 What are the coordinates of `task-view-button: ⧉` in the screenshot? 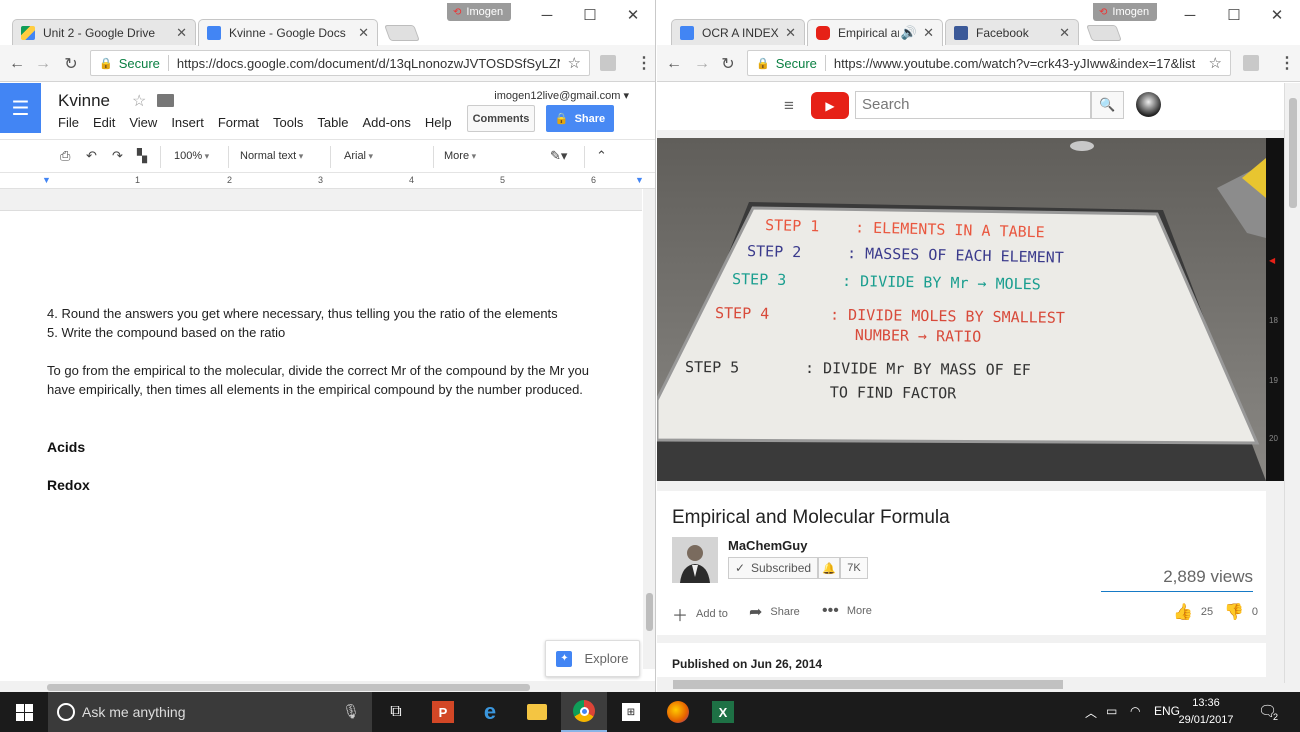 It's located at (396, 712).